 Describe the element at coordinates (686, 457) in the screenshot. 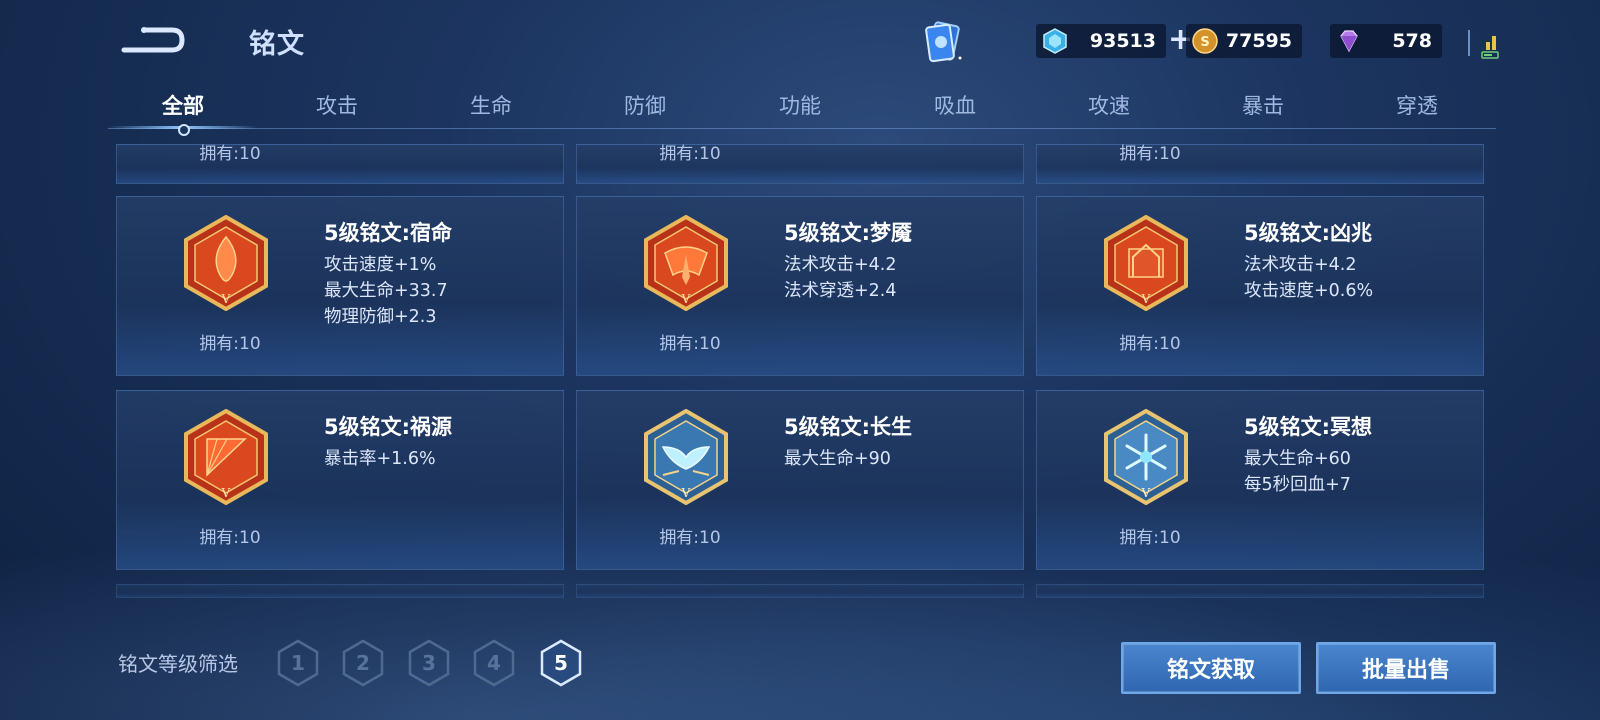

I see `wing-emblem-icon: V` at that location.